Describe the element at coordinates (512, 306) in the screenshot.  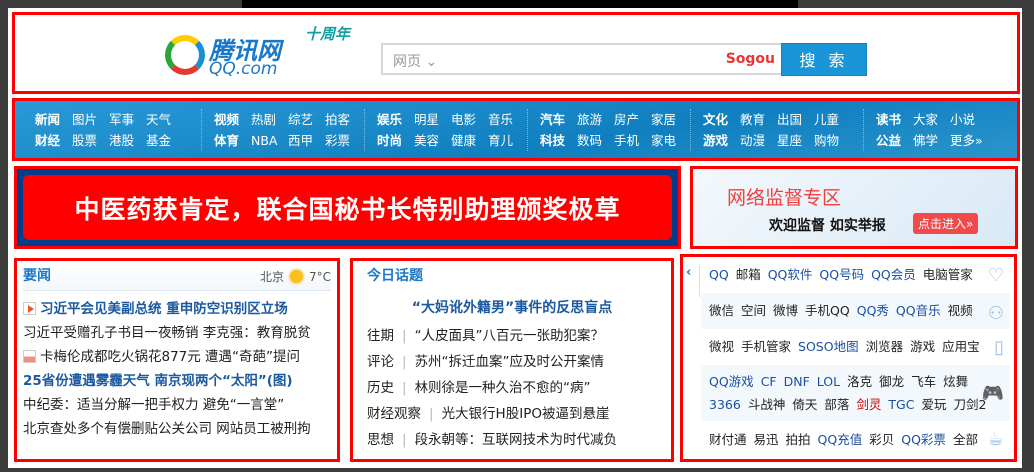
I see `featured-topic: “大妈讹外籍男”事件的反思盲点` at that location.